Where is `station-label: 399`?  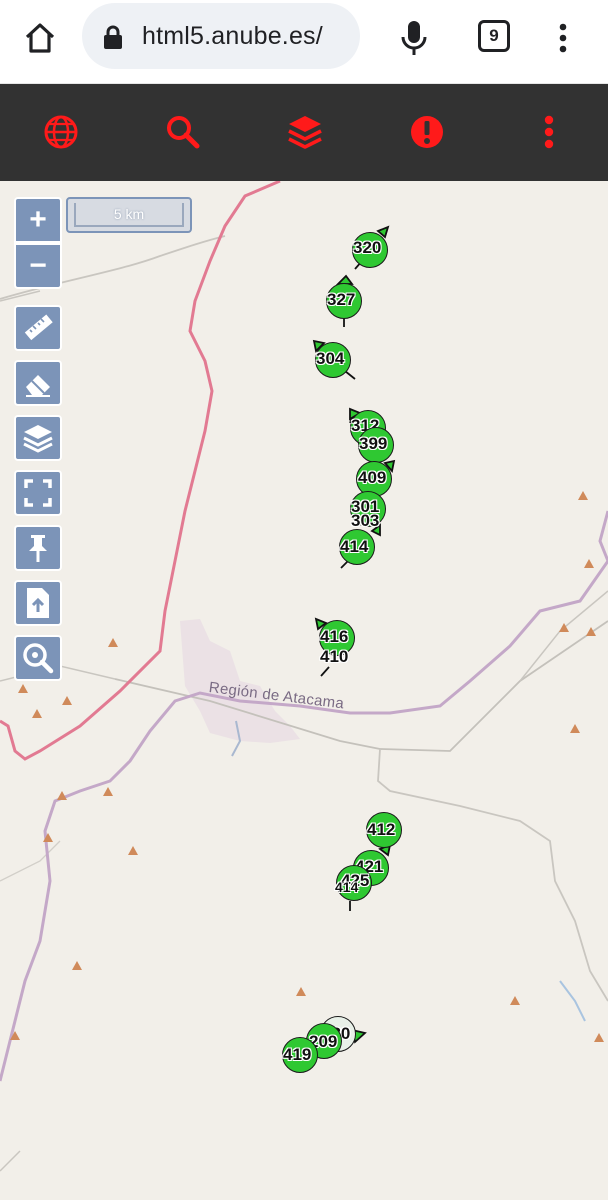 station-label: 399 is located at coordinates (373, 443).